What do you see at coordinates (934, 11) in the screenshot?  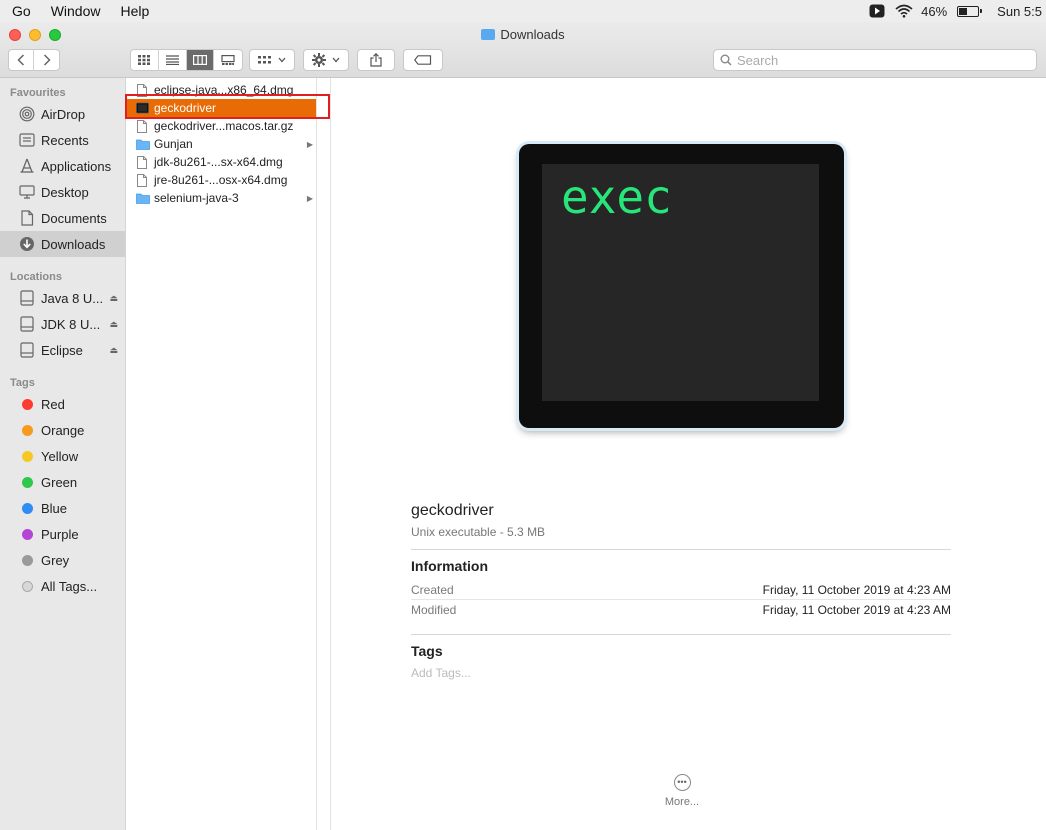 I see `battery-percent: 46%` at bounding box center [934, 11].